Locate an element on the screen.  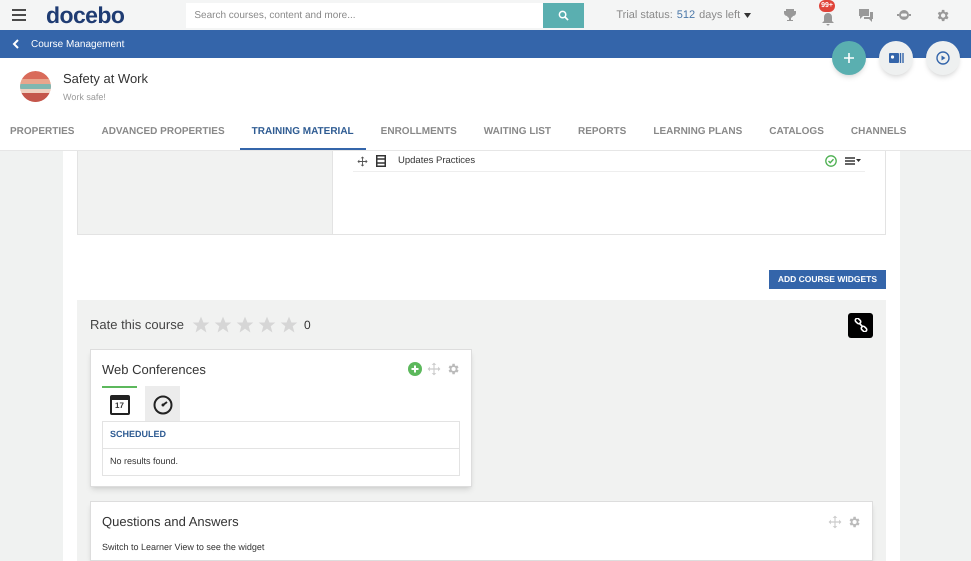
link-icon is located at coordinates (861, 325).